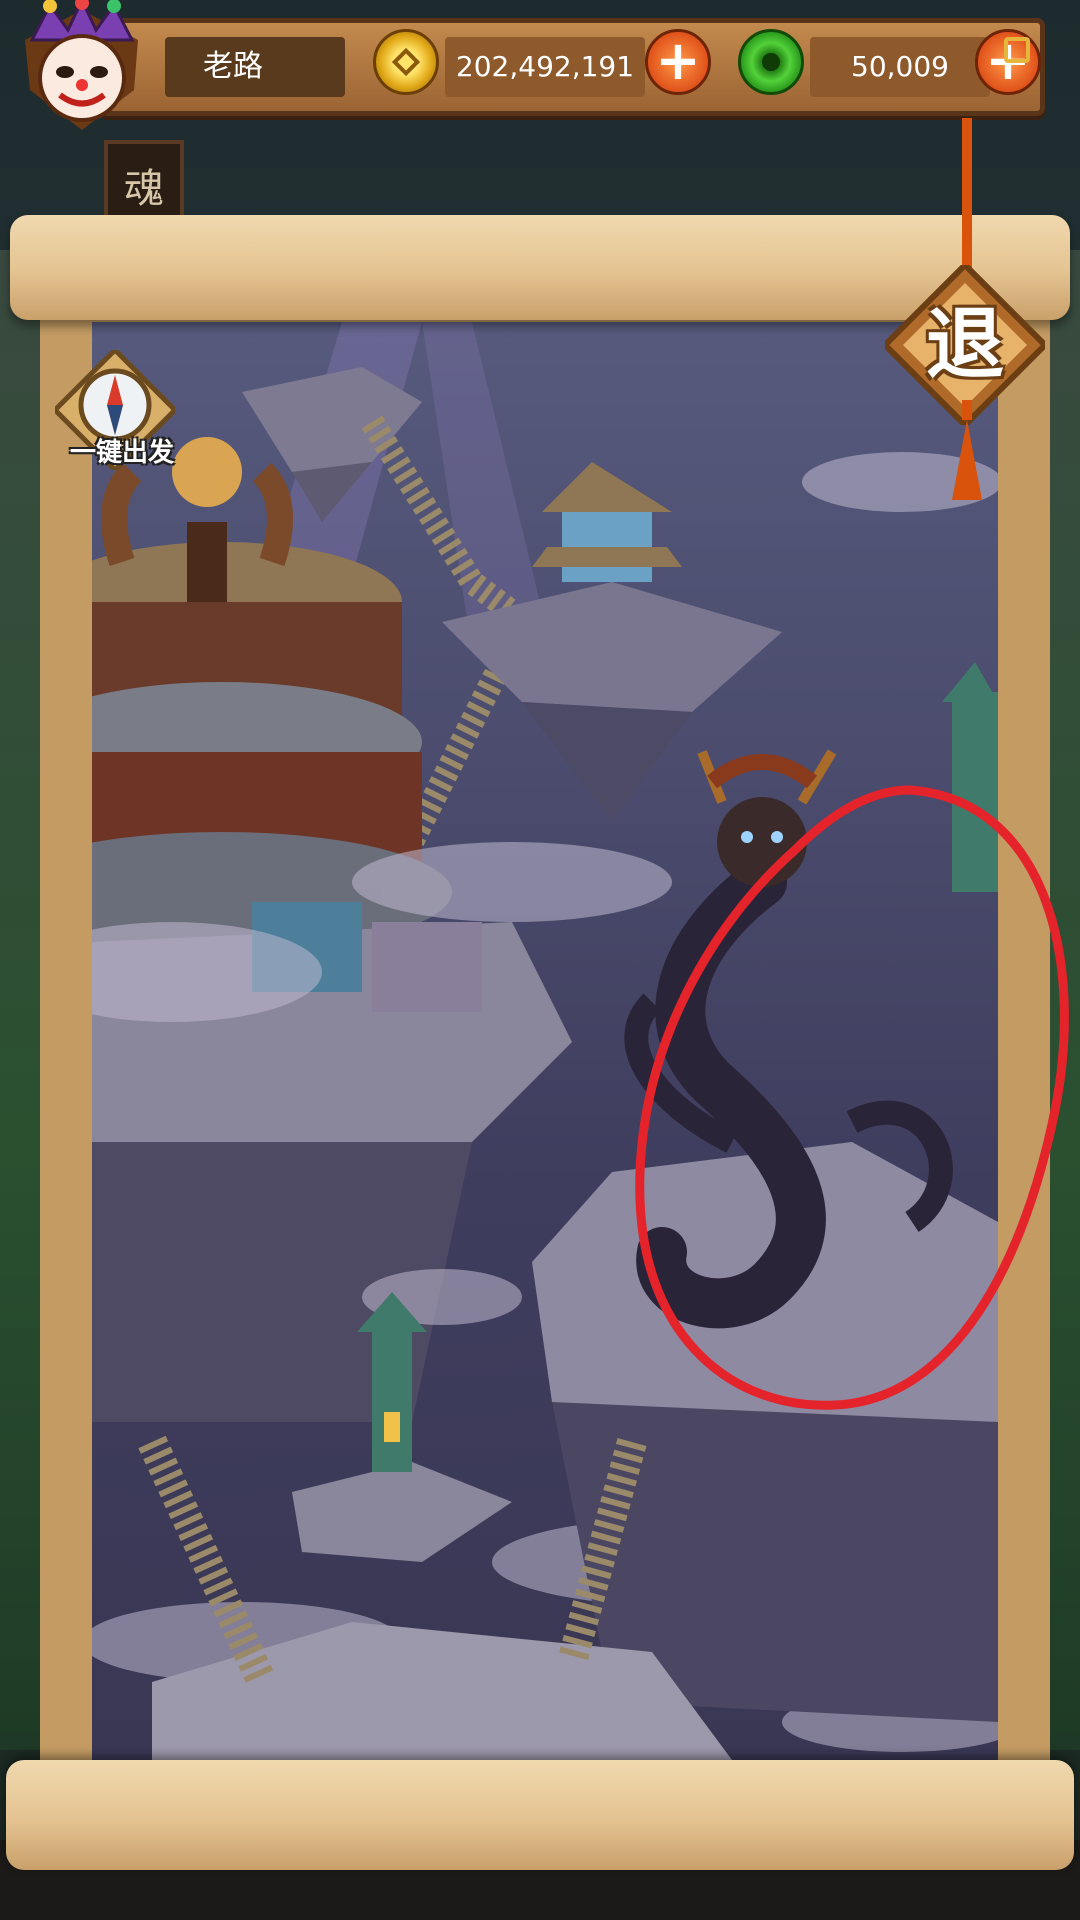 Image resolution: width=1080 pixels, height=1920 pixels. Describe the element at coordinates (255, 67) in the screenshot. I see `player-name: 老路` at that location.